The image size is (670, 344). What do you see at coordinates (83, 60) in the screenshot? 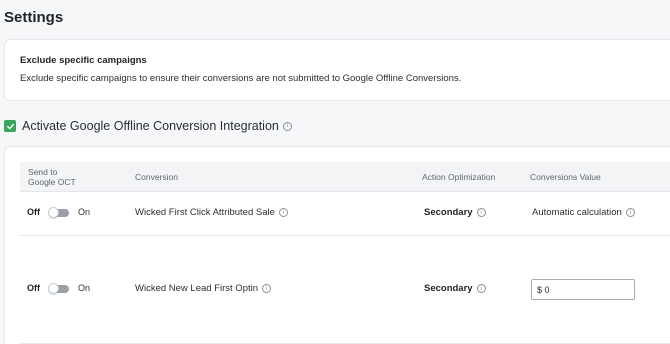
I see `exclude-campaigns-title: Exclude specific campaigns` at bounding box center [83, 60].